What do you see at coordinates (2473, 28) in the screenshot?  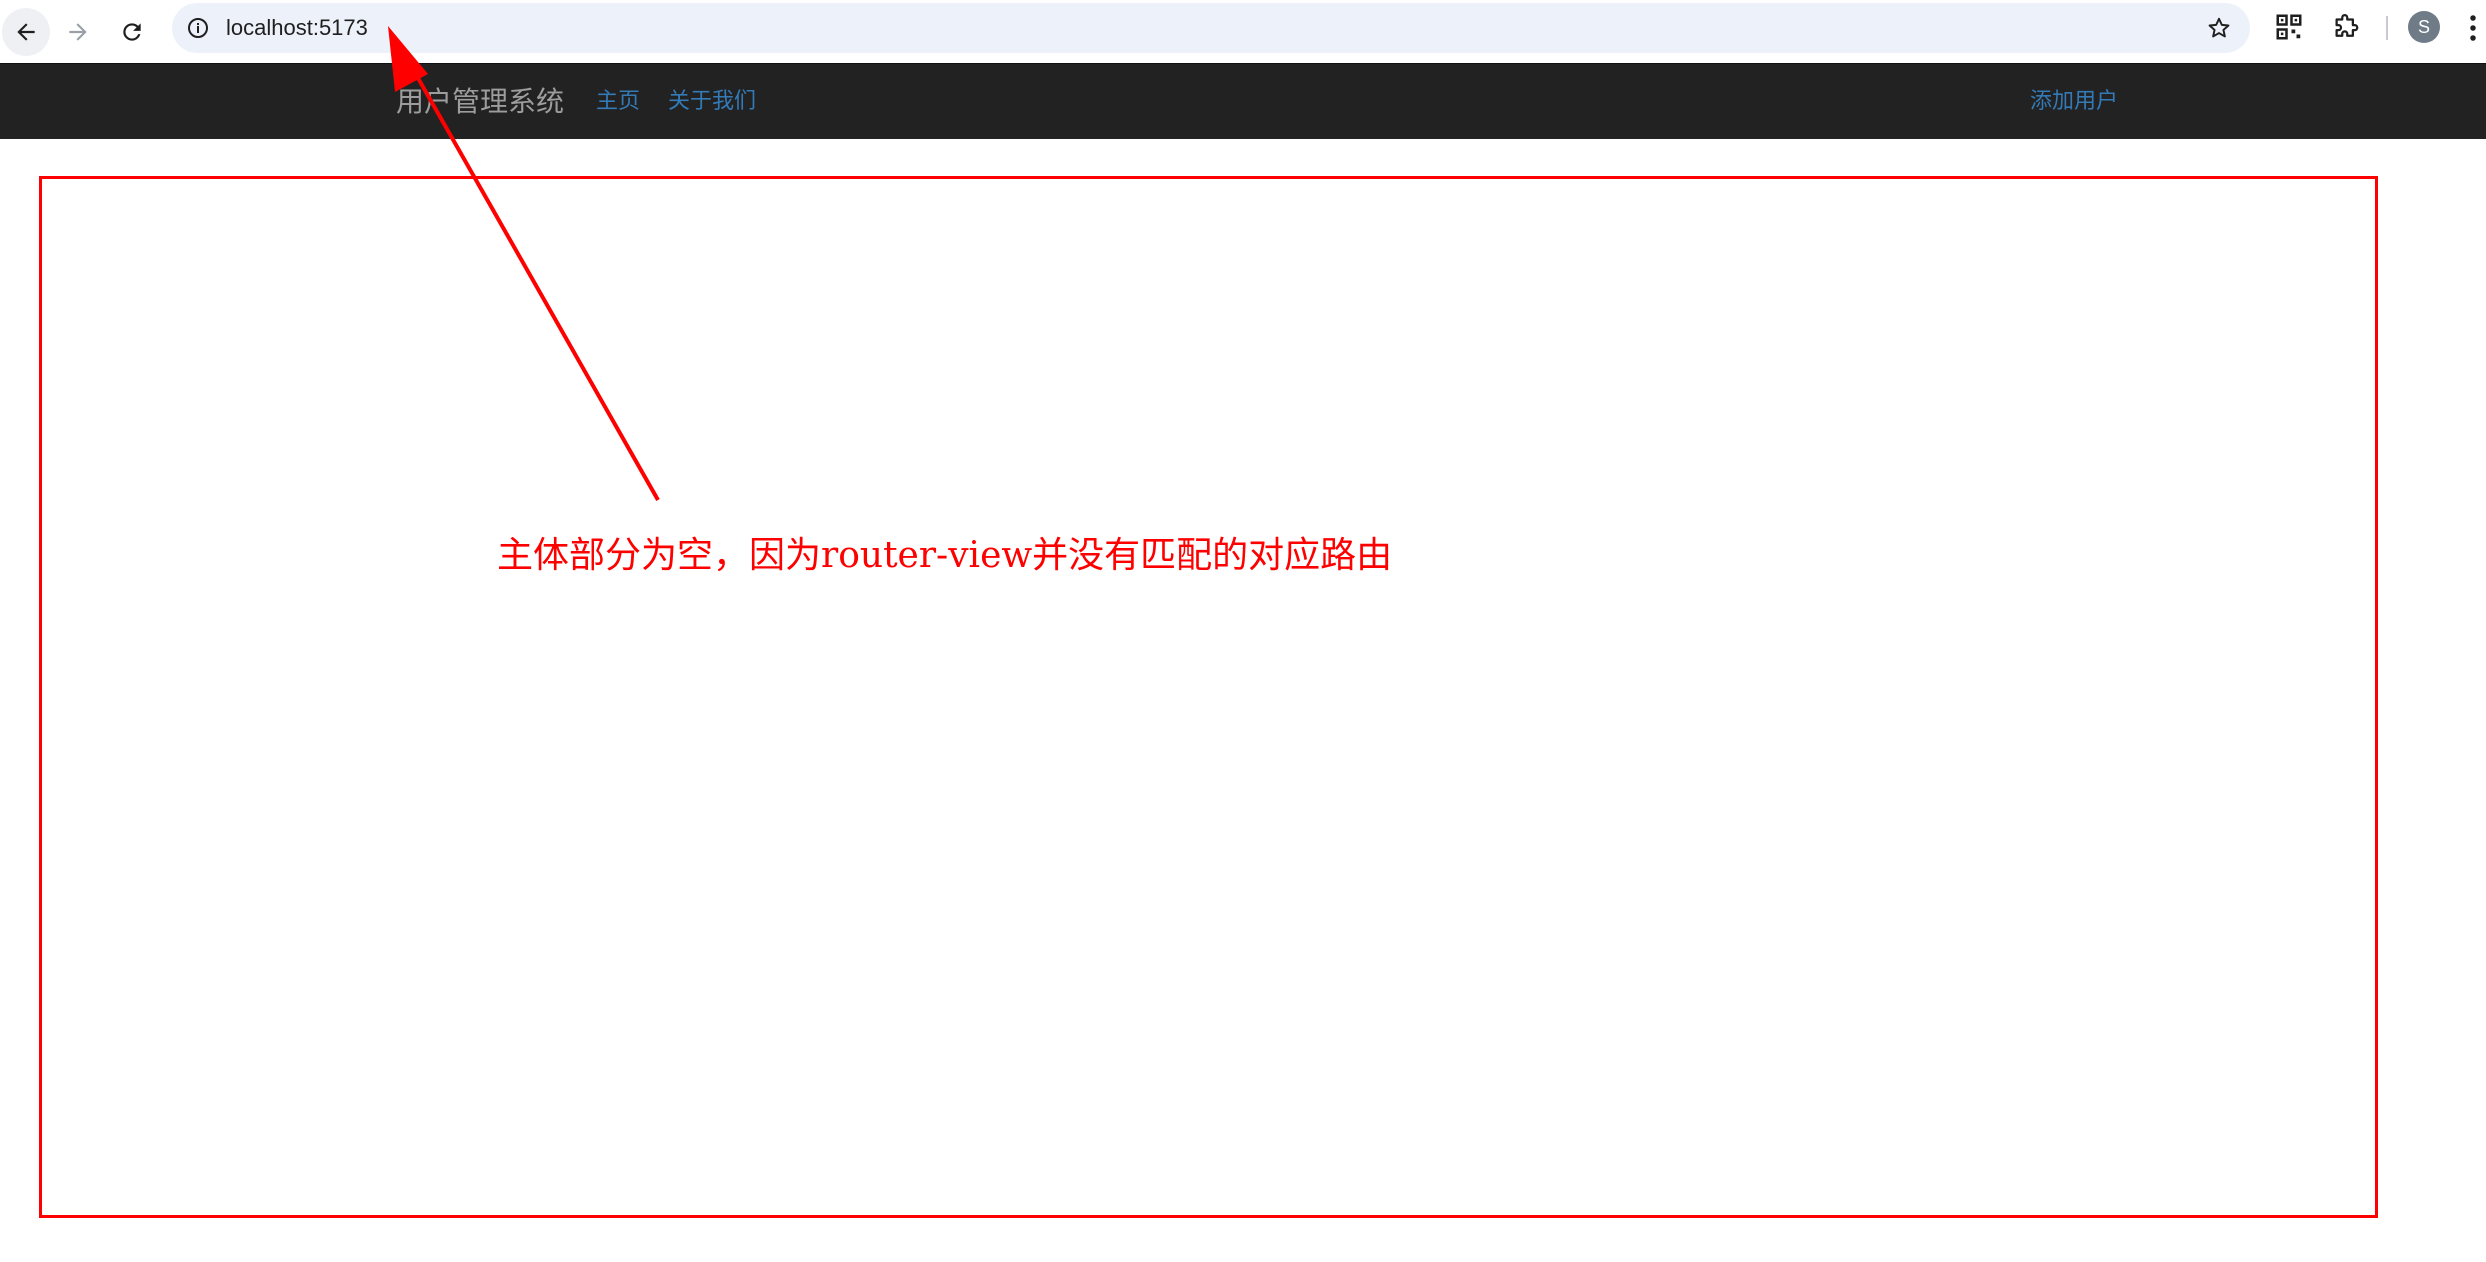 I see `vertical-dots-icon` at bounding box center [2473, 28].